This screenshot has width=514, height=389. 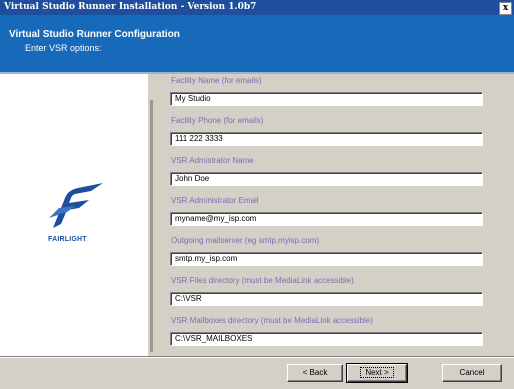 I want to click on next-button-label: Next >, so click(x=377, y=372).